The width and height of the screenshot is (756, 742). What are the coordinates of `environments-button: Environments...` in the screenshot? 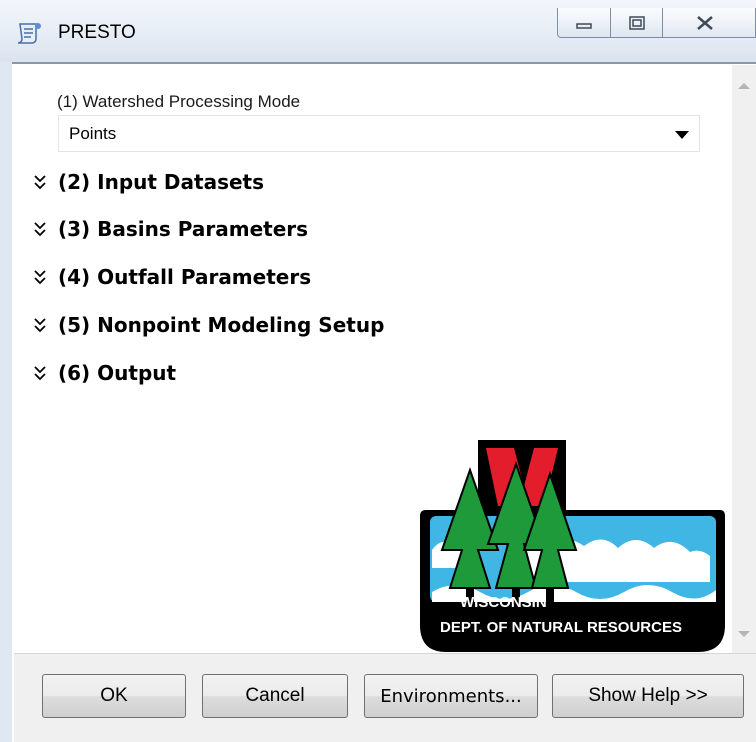 It's located at (451, 696).